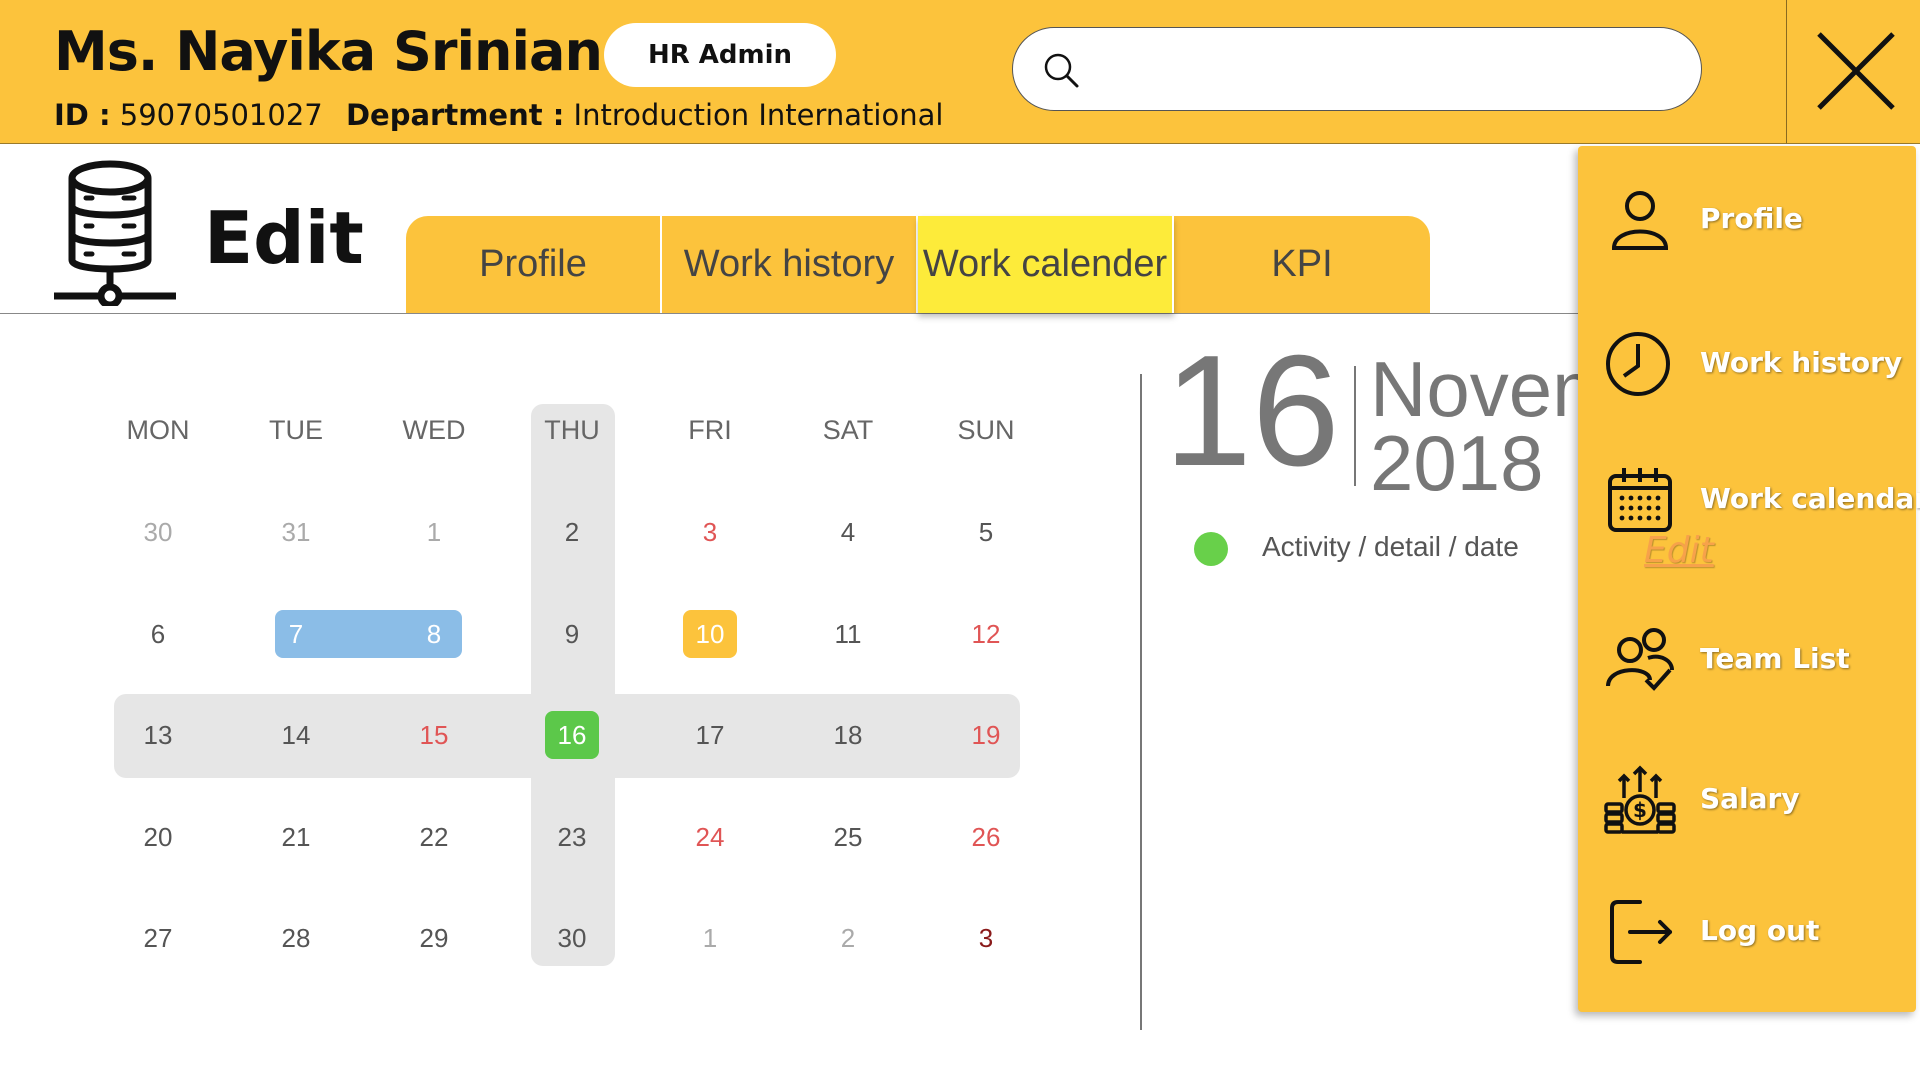  Describe the element at coordinates (1641, 932) in the screenshot. I see `logout-icon` at that location.